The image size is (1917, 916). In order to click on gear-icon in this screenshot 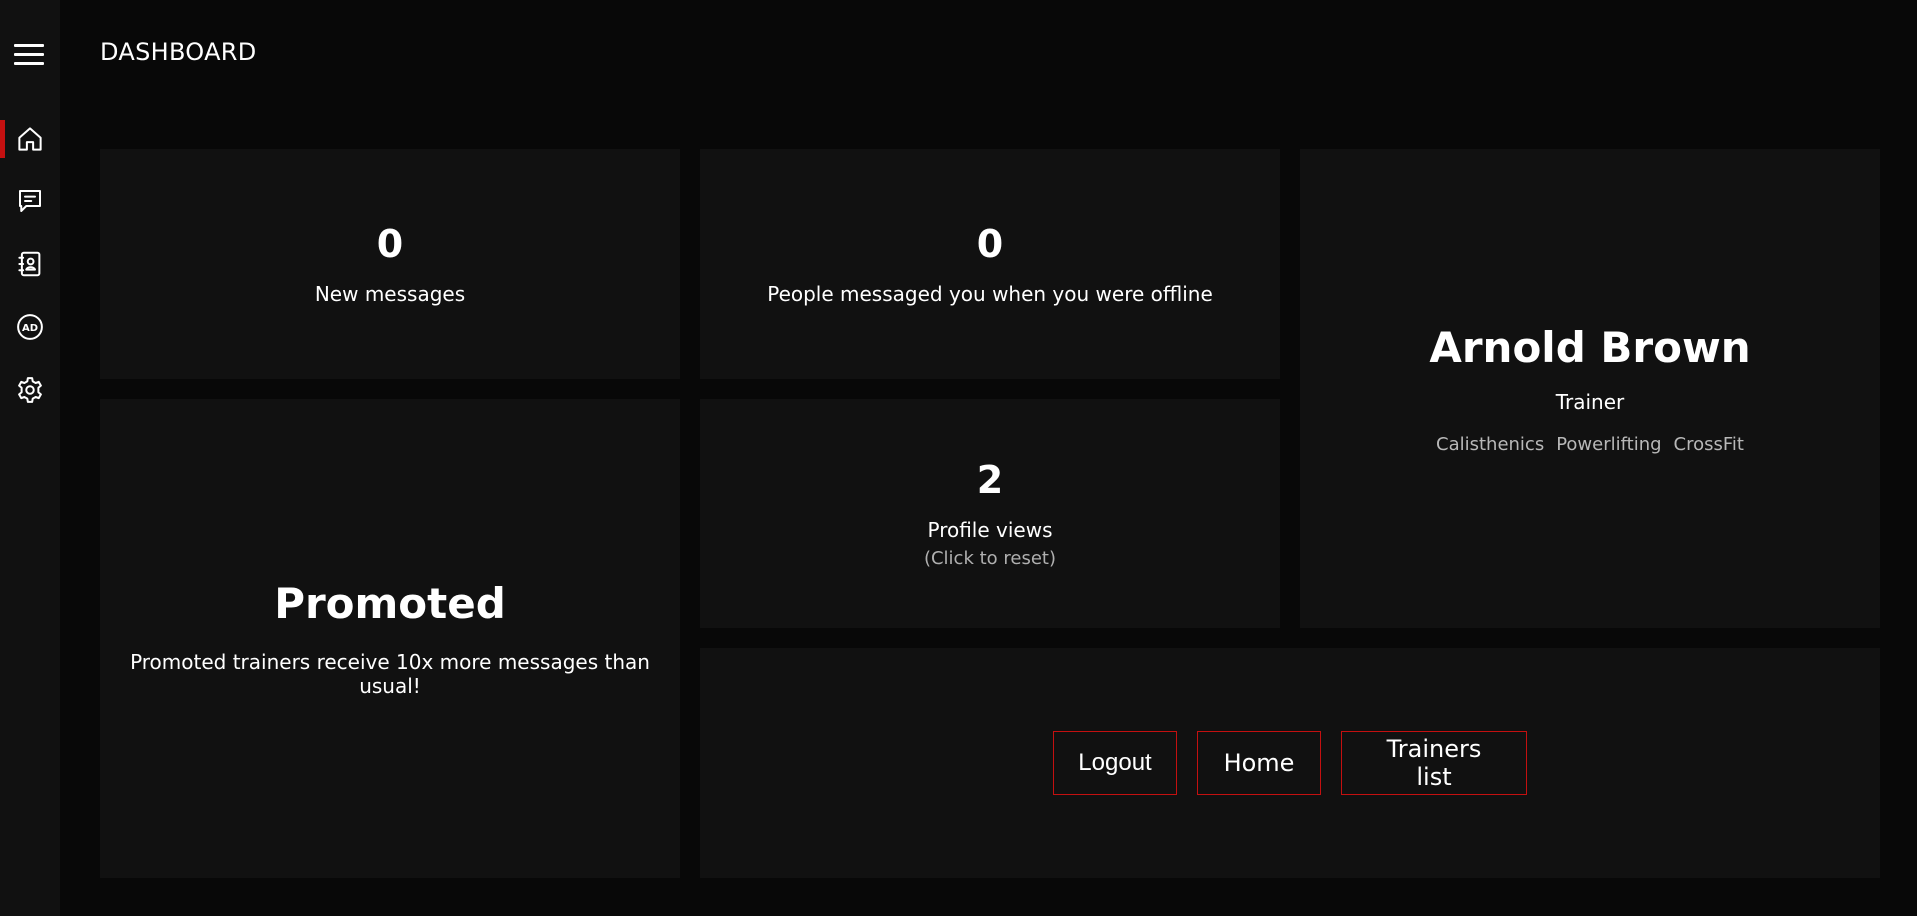, I will do `click(30, 390)`.